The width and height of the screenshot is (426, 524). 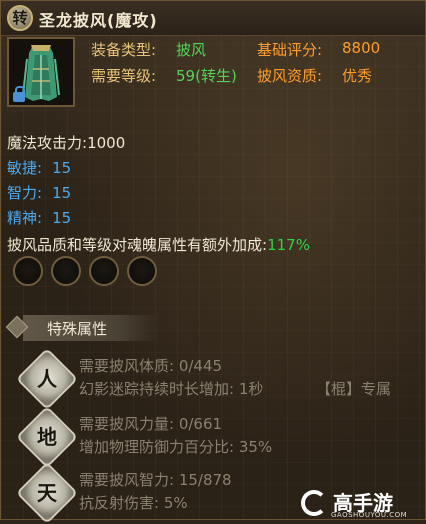 I want to click on stat-row: 魔法攻击力:1000, so click(x=66, y=142).